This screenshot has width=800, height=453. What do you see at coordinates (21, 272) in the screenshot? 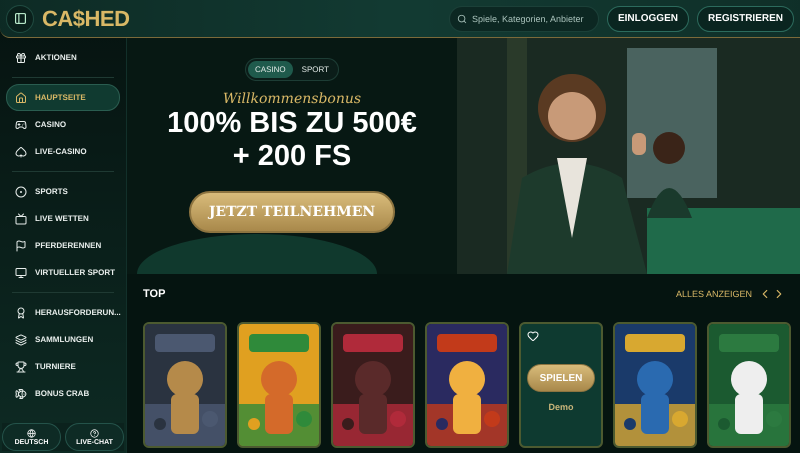
I see `monitor-icon` at bounding box center [21, 272].